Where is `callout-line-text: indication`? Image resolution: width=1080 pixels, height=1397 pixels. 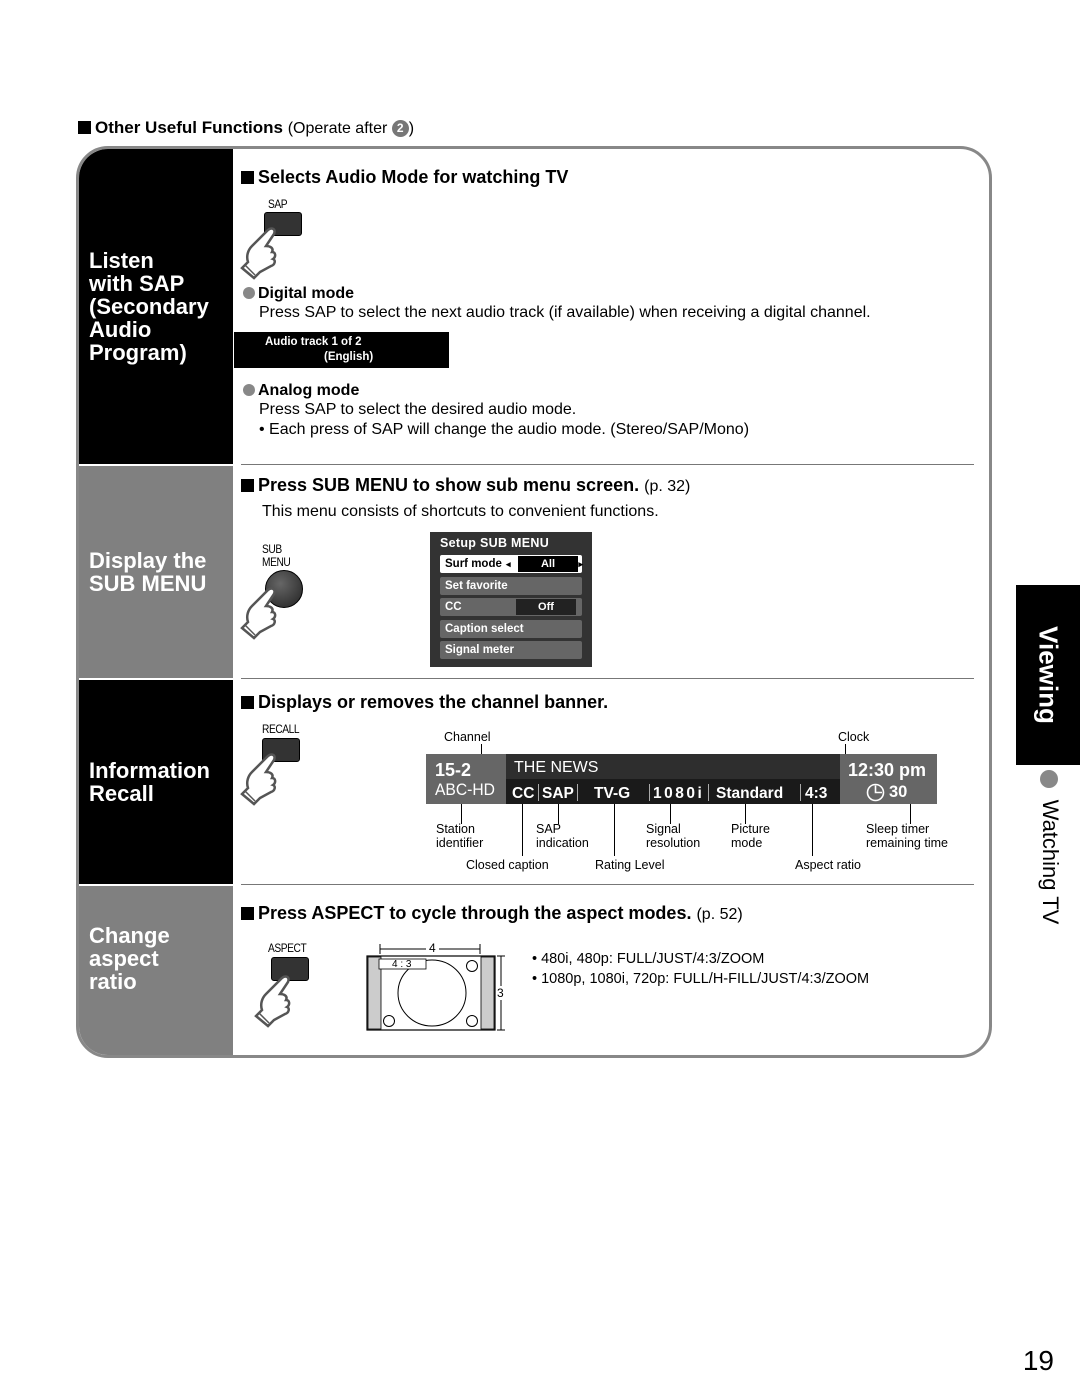
callout-line-text: indication is located at coordinates (562, 843).